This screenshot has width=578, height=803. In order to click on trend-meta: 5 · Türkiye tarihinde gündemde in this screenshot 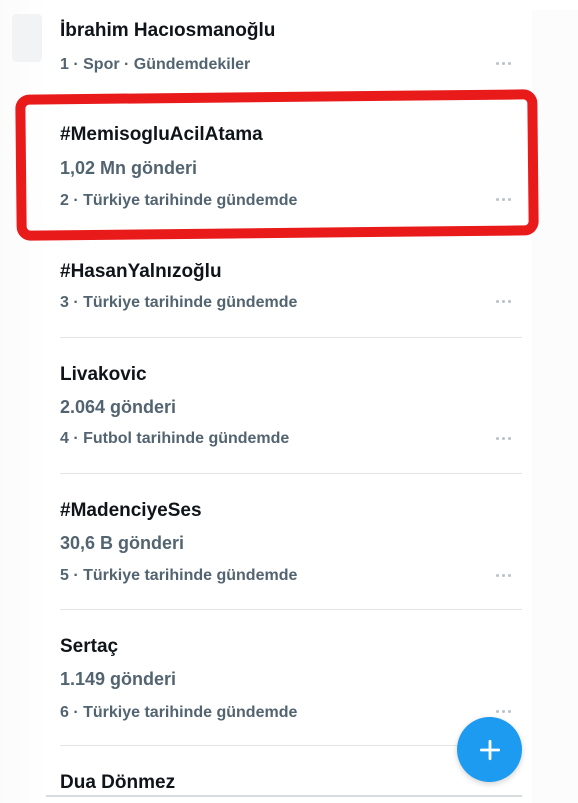, I will do `click(179, 575)`.